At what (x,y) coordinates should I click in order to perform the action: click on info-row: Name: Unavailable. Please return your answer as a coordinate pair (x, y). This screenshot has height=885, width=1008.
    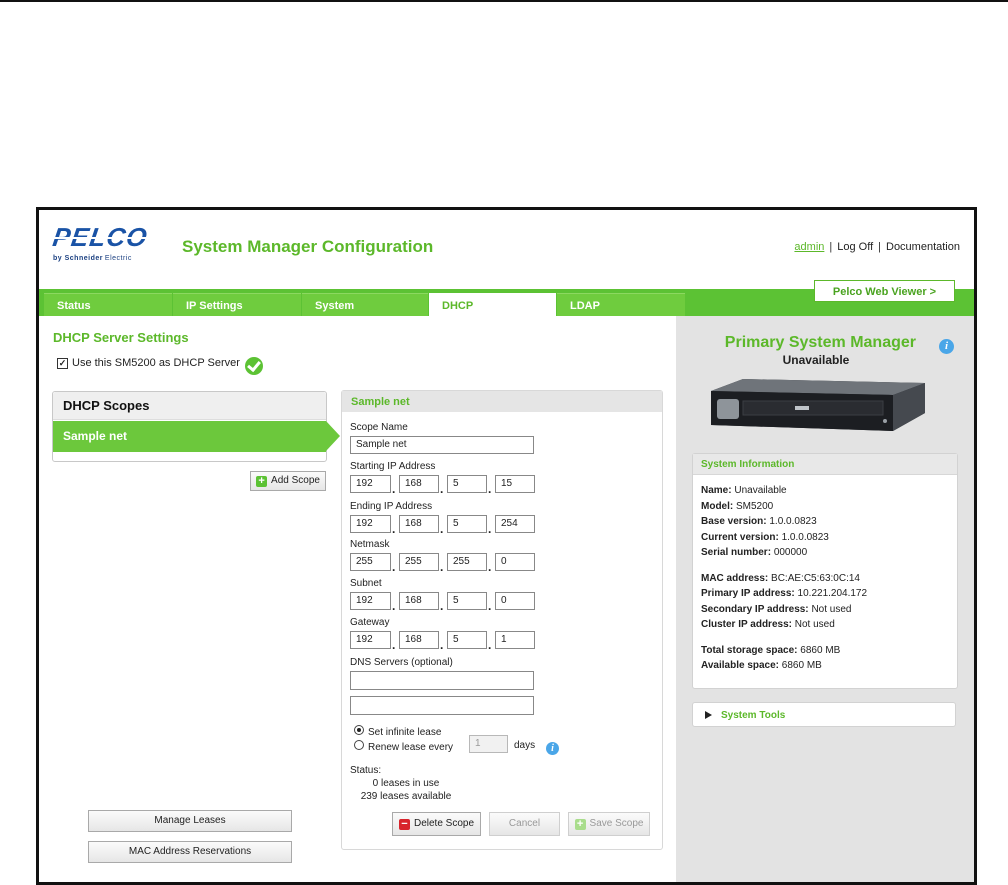
    Looking at the image, I should click on (744, 490).